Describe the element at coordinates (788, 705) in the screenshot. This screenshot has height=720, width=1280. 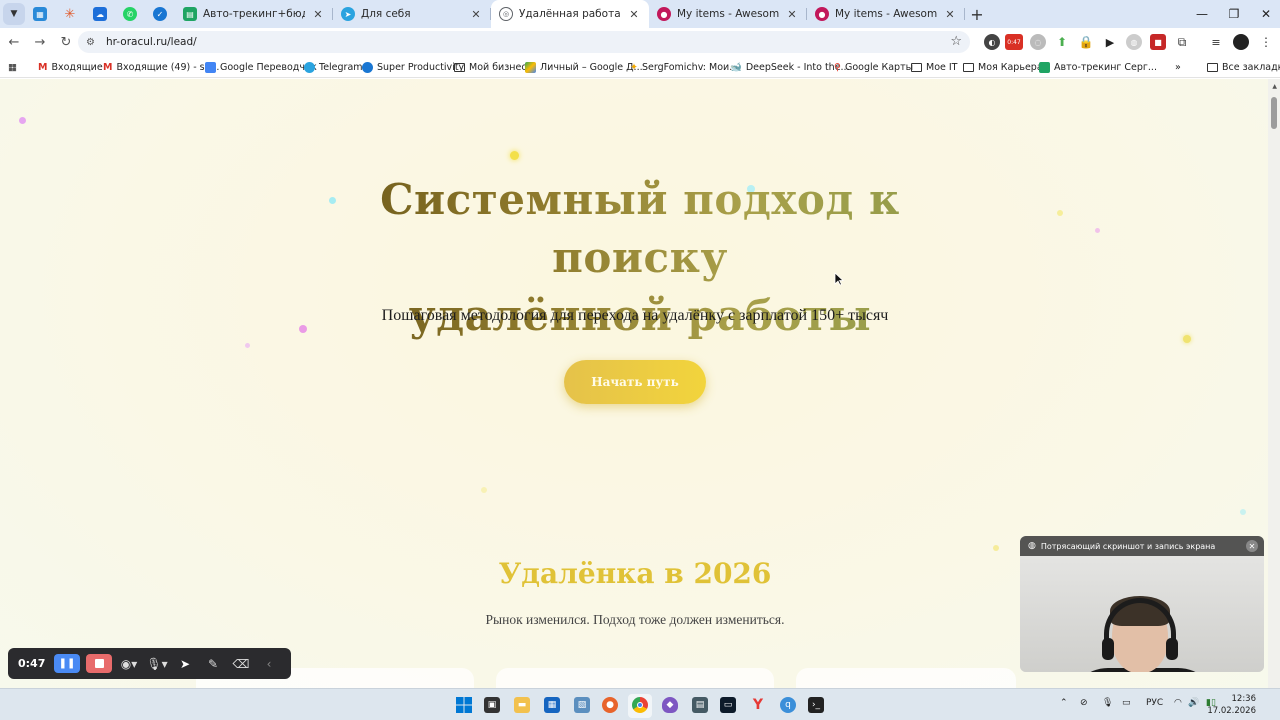
I see `qbittorrent-icon: q` at that location.